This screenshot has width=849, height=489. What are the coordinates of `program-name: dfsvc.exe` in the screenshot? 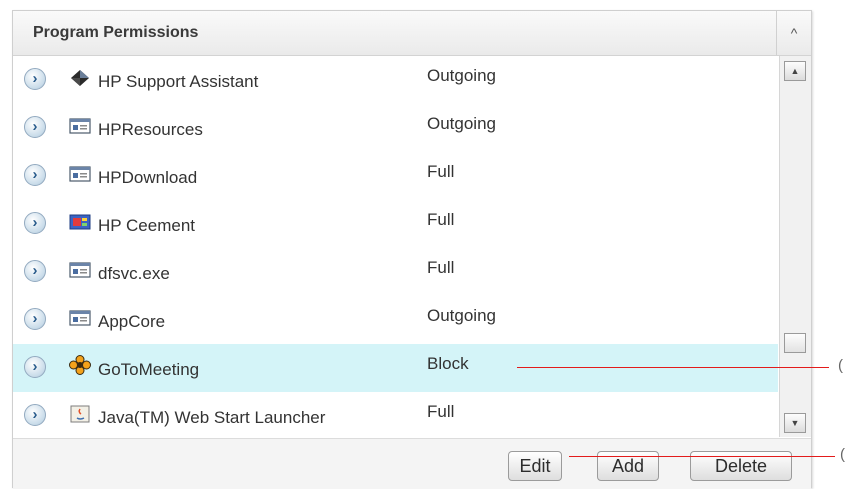 It's located at (134, 273).